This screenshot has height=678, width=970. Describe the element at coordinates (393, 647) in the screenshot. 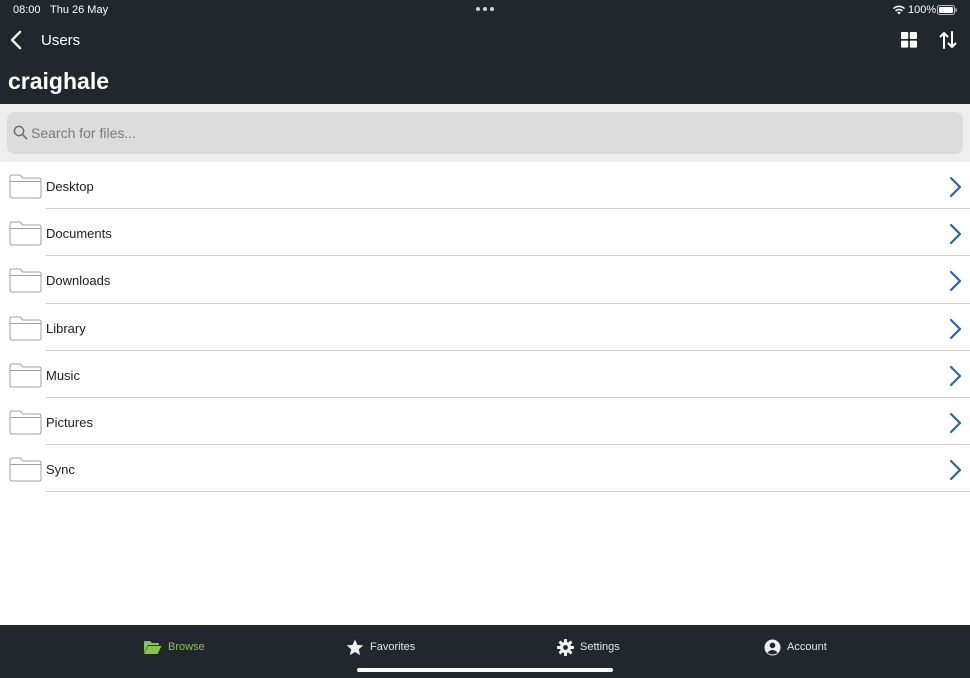

I see `tab-label: Favorites` at that location.